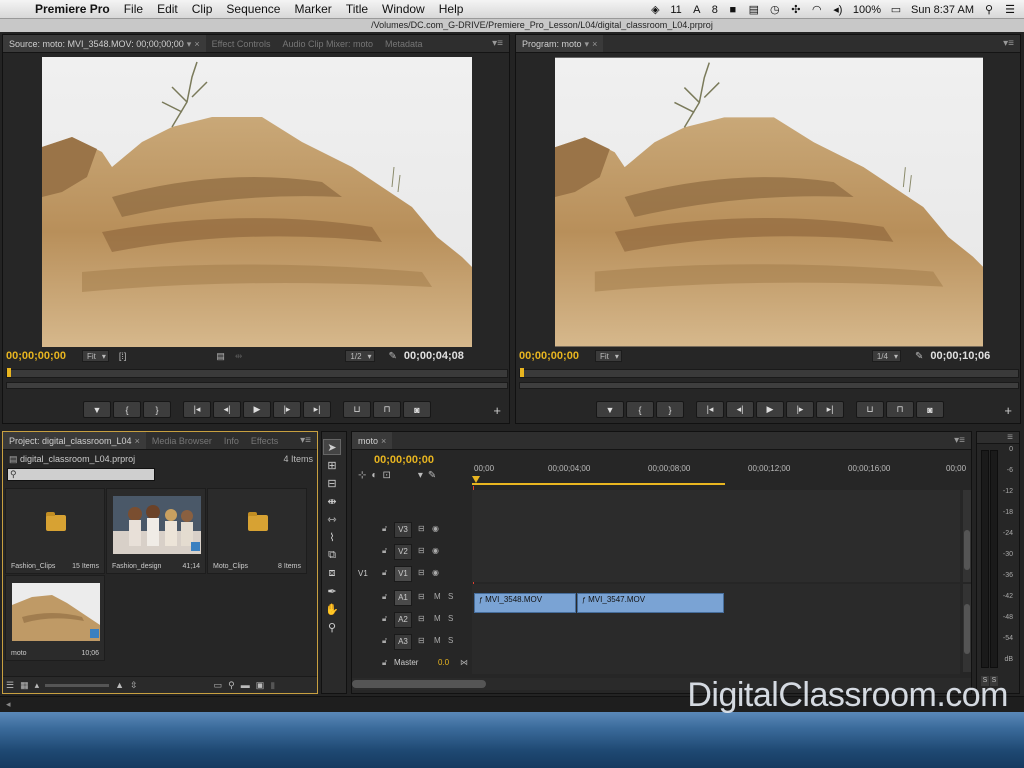 The height and width of the screenshot is (768, 1024). I want to click on adobe-icon: A, so click(697, 10).